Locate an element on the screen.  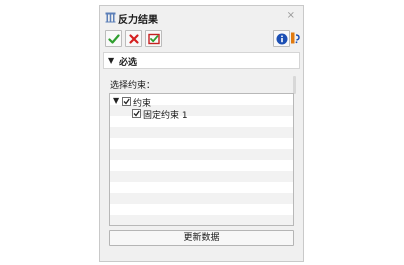
apply-check-icon is located at coordinates (154, 39).